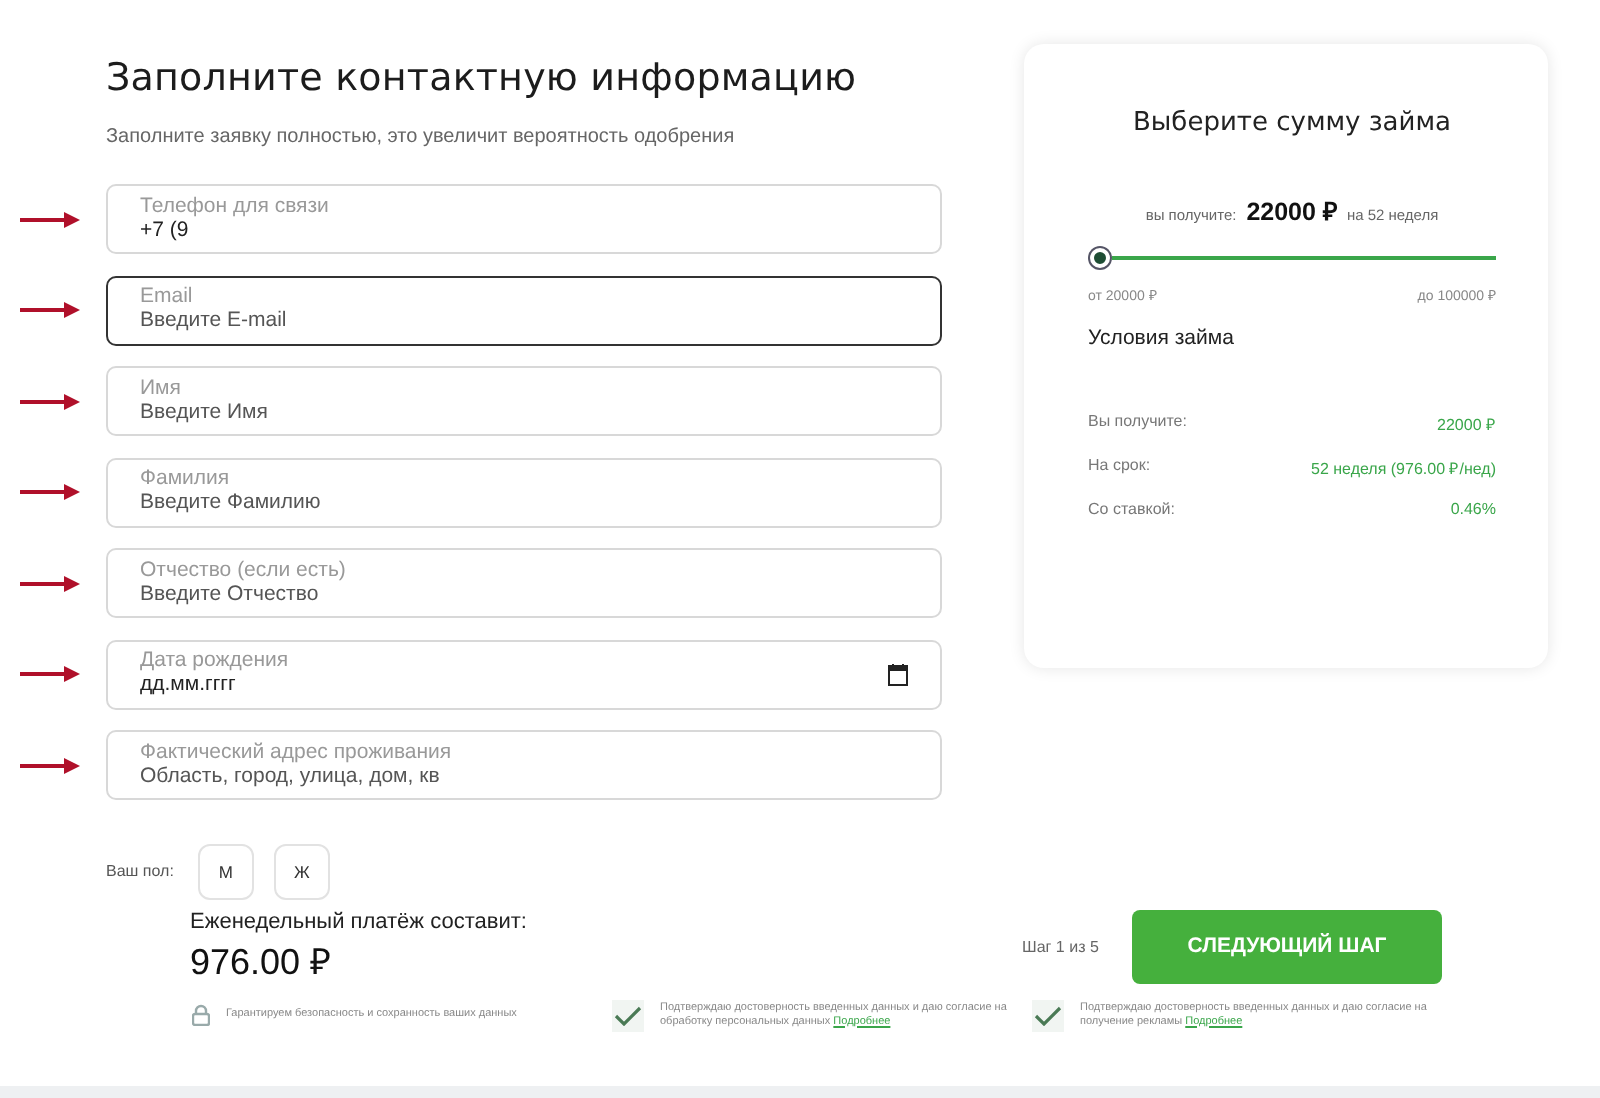 Image resolution: width=1600 pixels, height=1098 pixels. I want to click on input-field: Отчество (если есть) Введите Отчество, so click(524, 583).